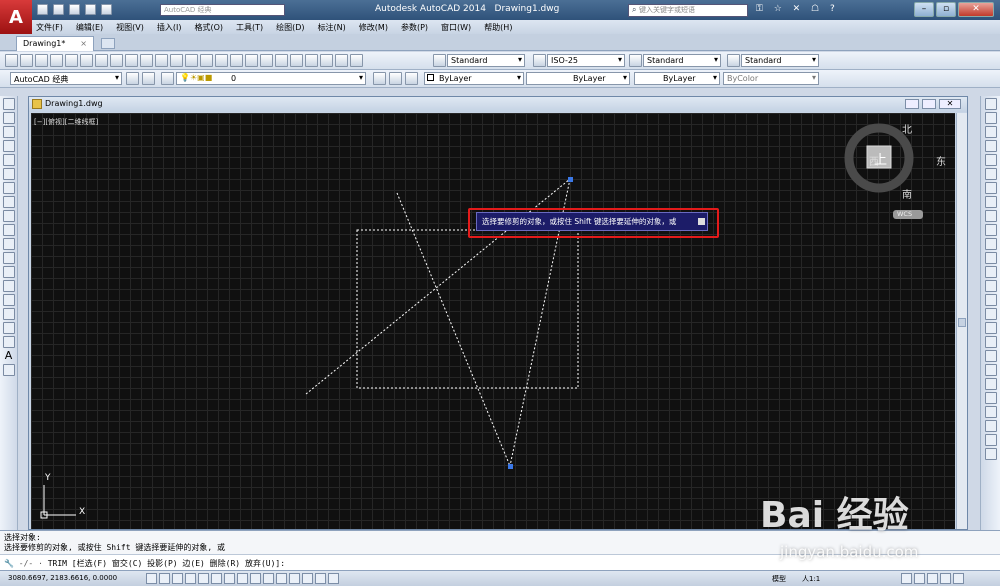 The image size is (1000, 586). Describe the element at coordinates (990, 370) in the screenshot. I see `bring-front-icon` at that location.